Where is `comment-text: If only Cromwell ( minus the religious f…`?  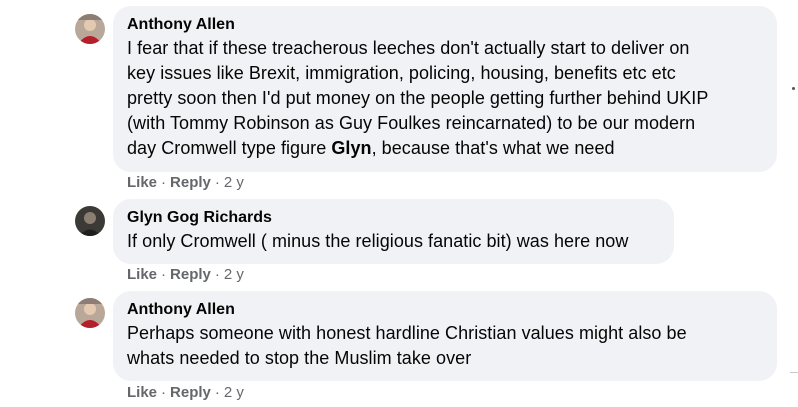
comment-text: If only Cromwell ( minus the religious f… is located at coordinates (393, 241).